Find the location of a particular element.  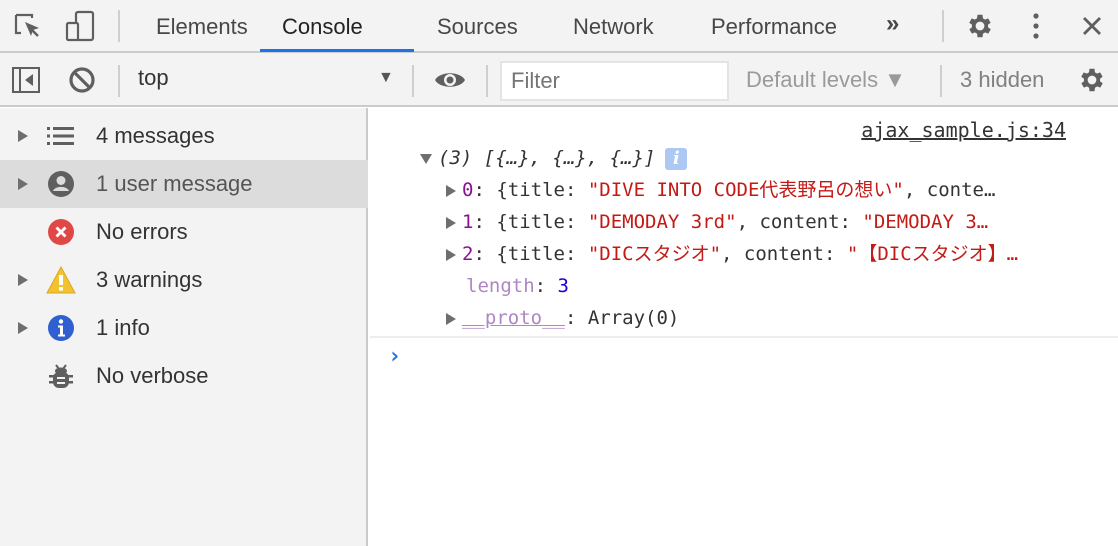

sidebar-item-user-messages: 1 user message is located at coordinates (184, 184).